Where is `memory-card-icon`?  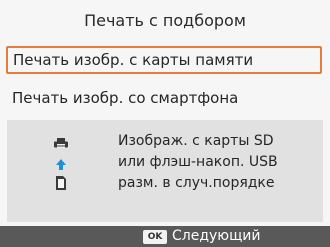 memory-card-icon is located at coordinates (61, 183).